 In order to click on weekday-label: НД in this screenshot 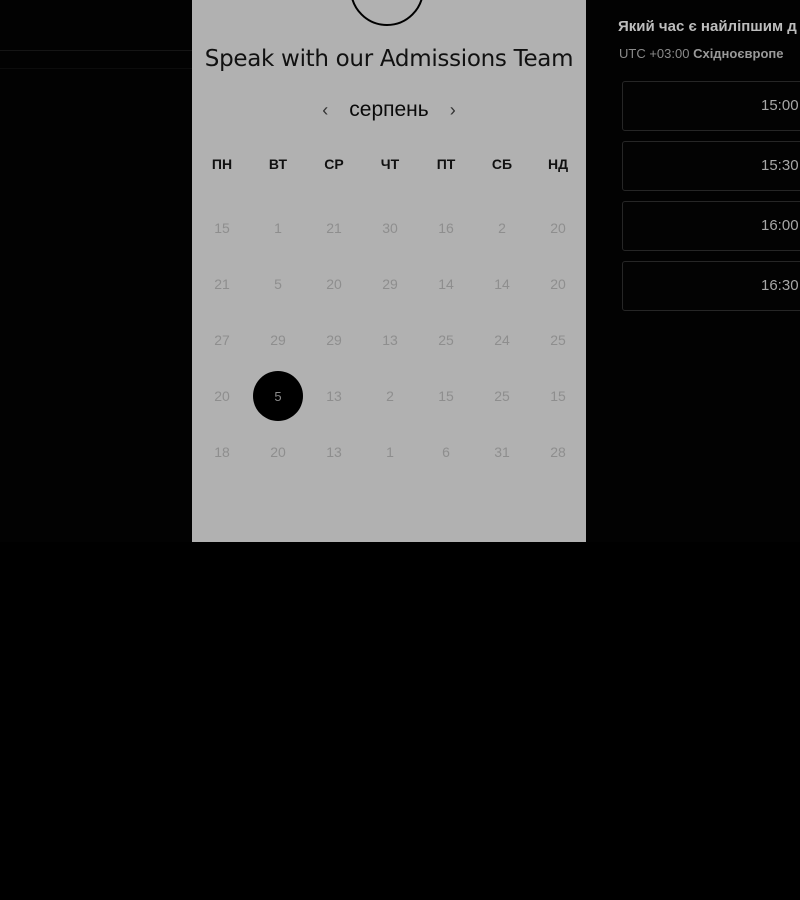, I will do `click(558, 164)`.